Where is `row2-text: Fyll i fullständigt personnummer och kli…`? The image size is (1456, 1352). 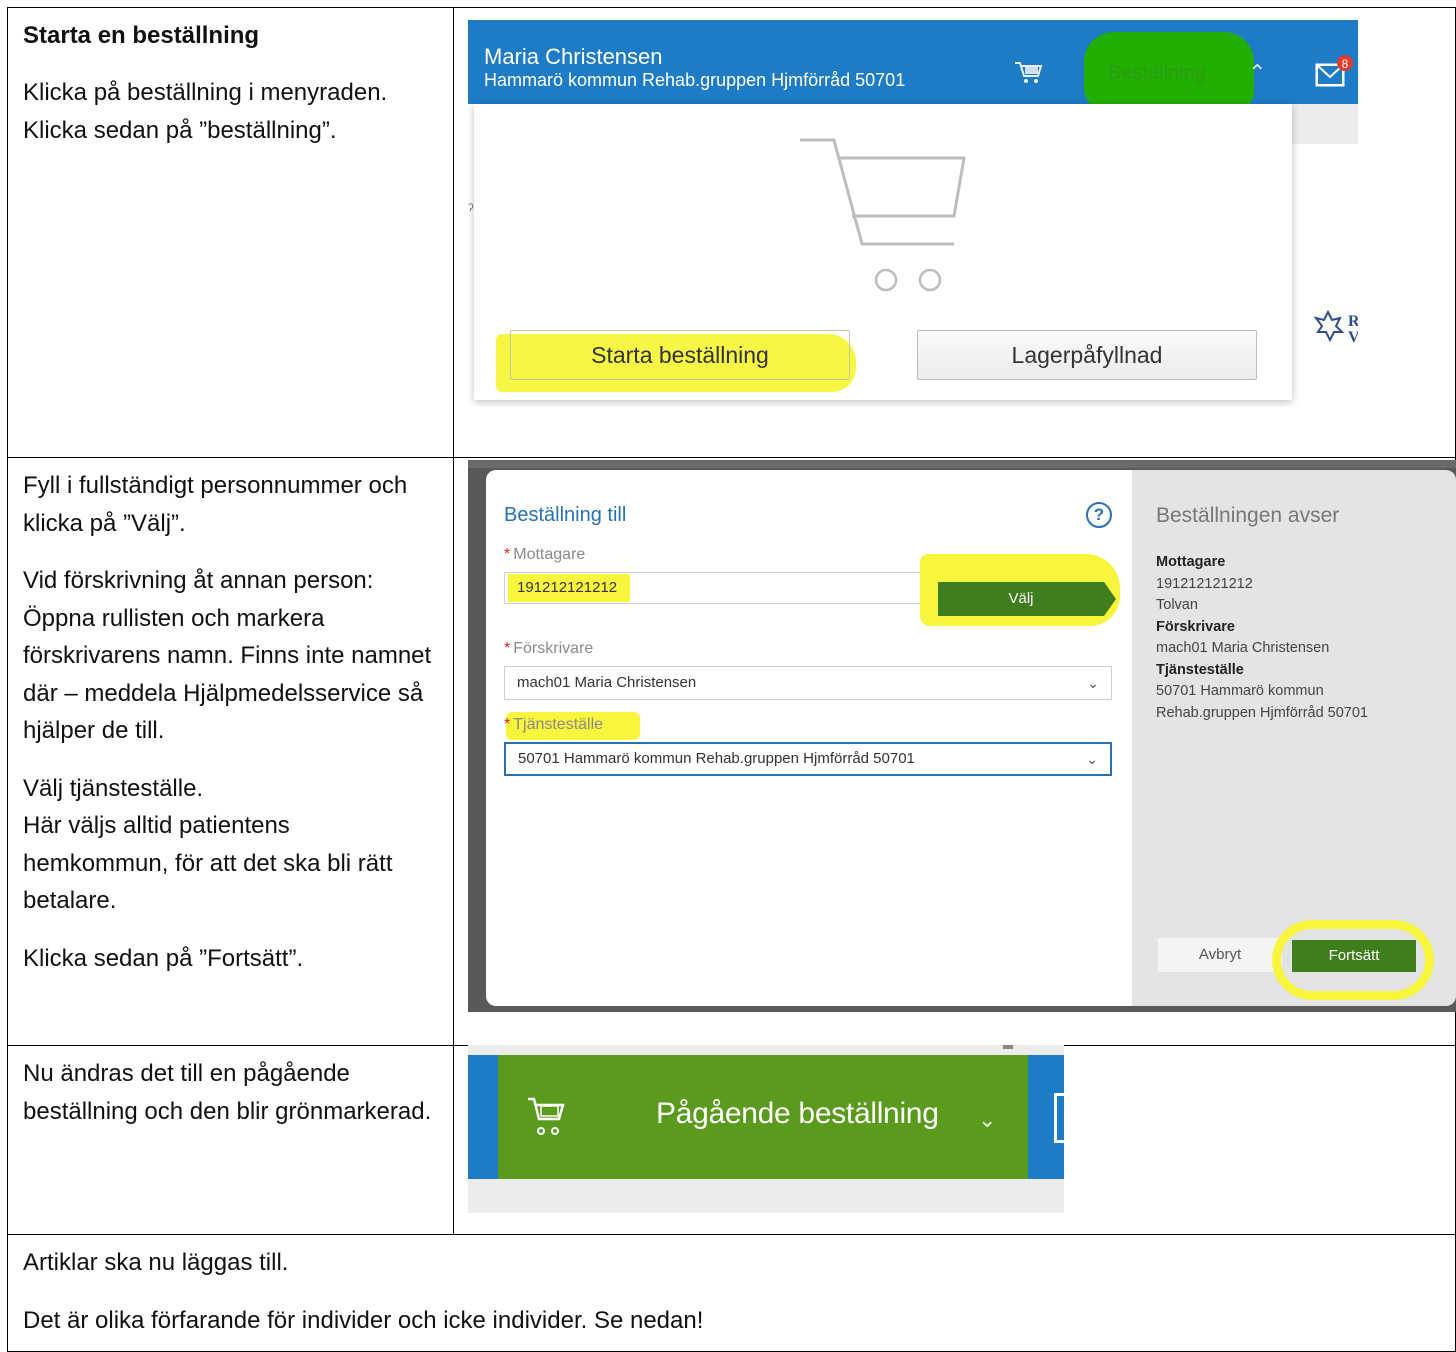
row2-text: Fyll i fullständigt personnummer och kli… is located at coordinates (230, 722).